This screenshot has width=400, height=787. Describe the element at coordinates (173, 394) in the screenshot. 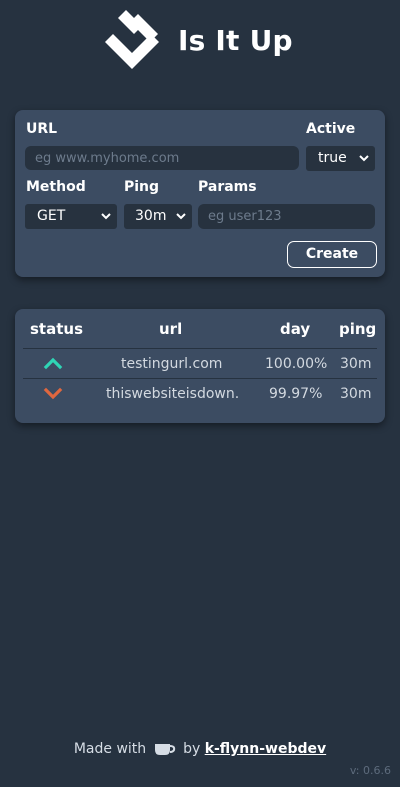

I see `row-url: thiswebsiteisdown.` at that location.